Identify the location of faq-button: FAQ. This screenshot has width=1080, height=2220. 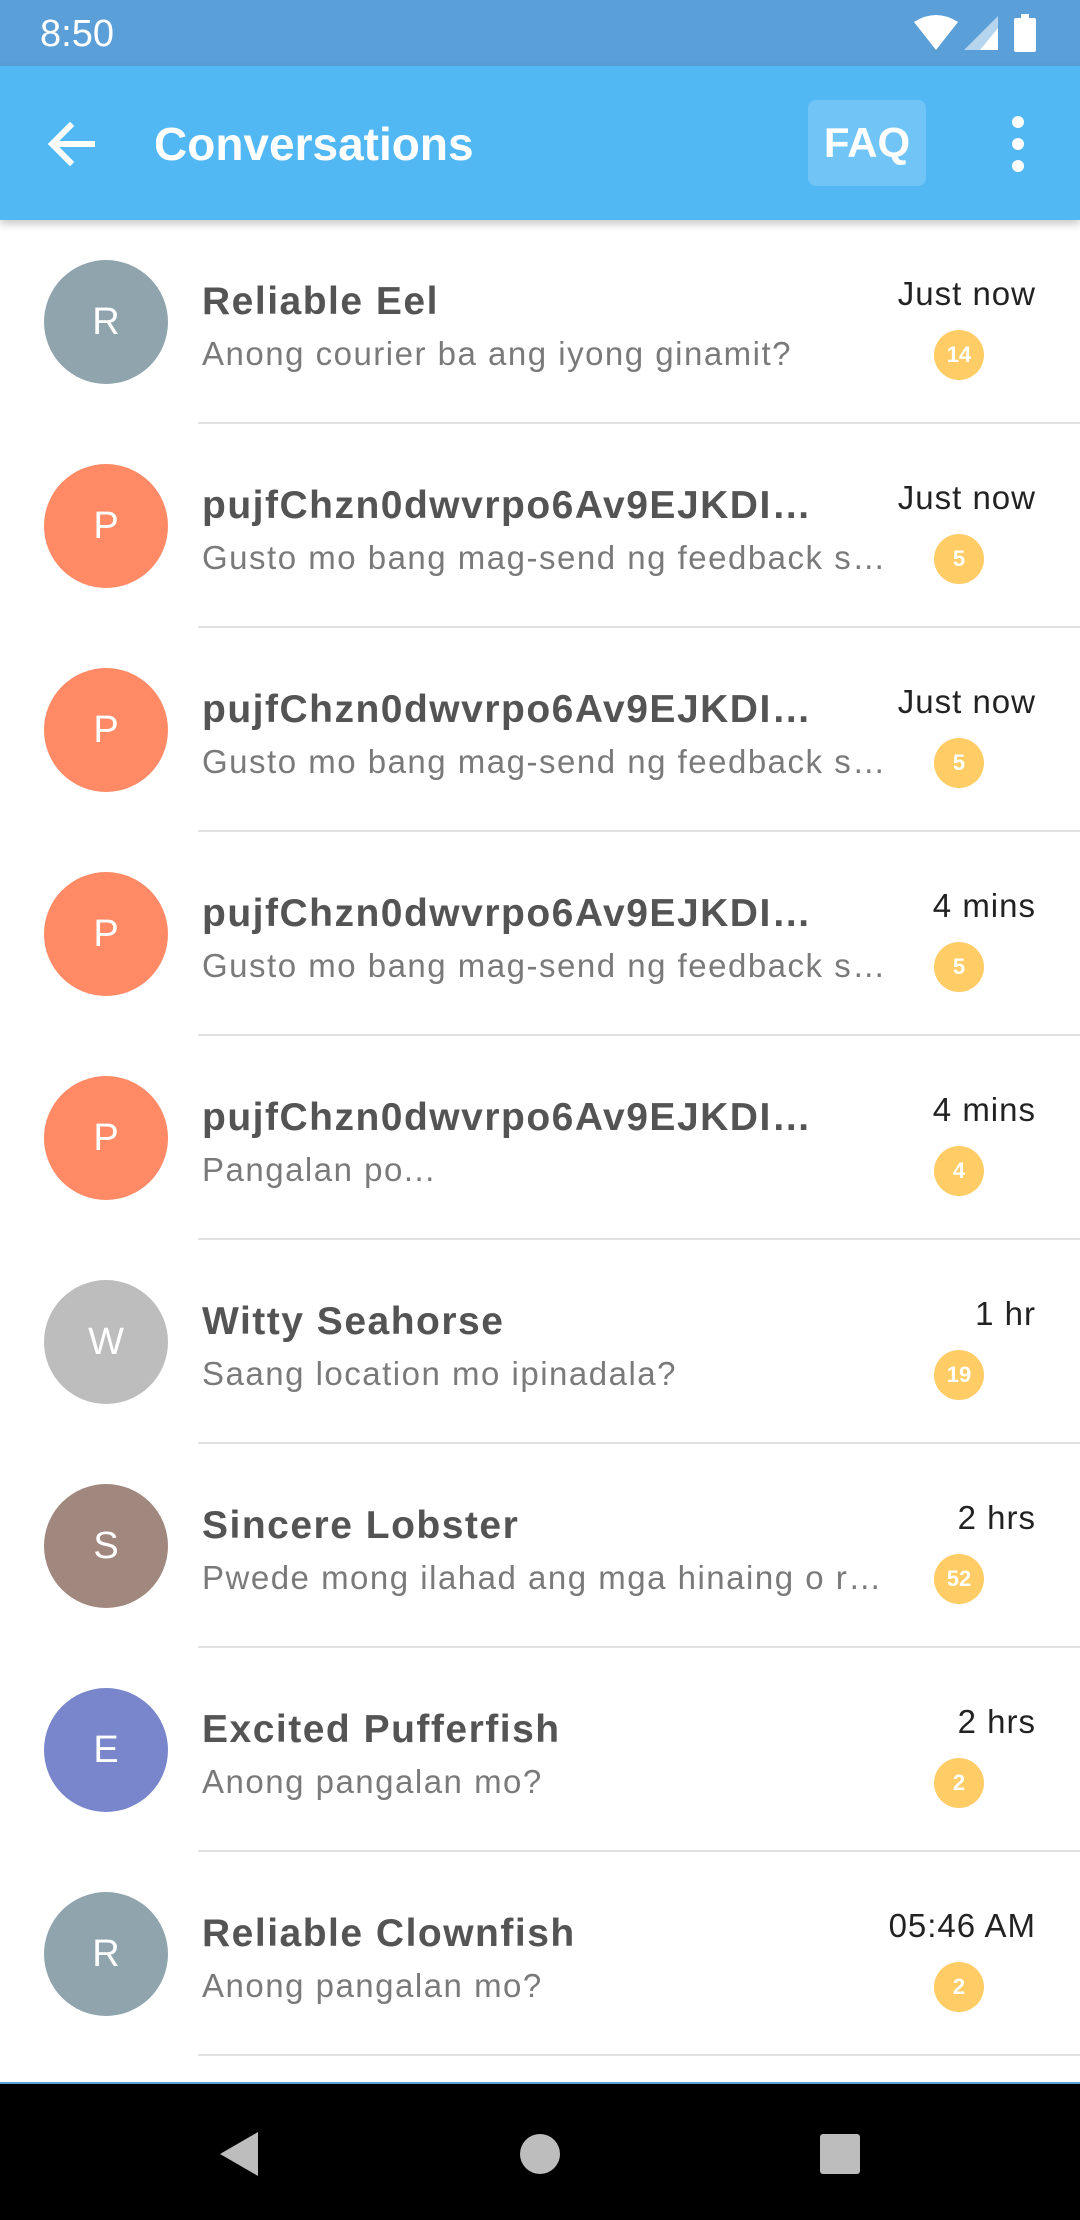
(867, 143).